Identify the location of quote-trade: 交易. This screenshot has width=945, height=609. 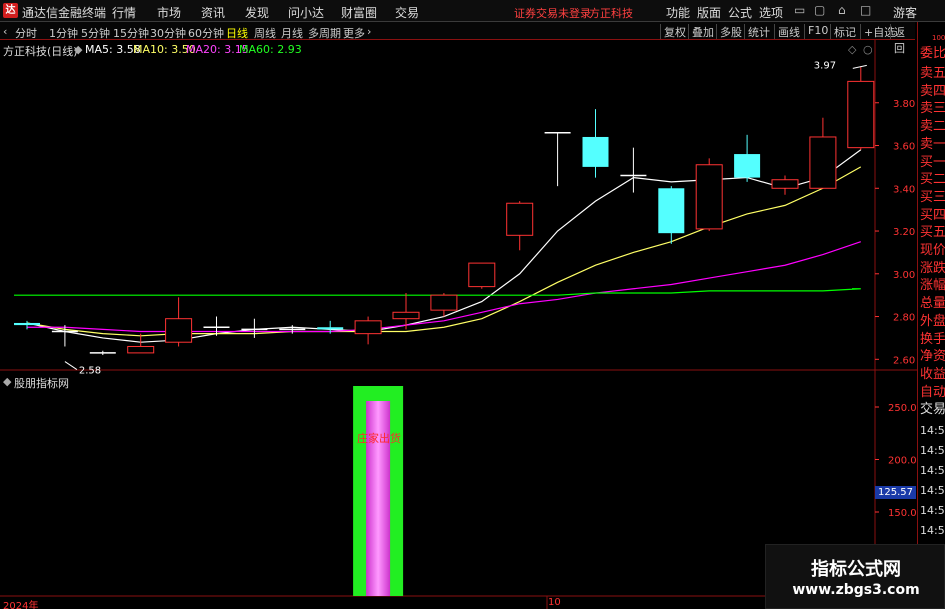
(932, 410).